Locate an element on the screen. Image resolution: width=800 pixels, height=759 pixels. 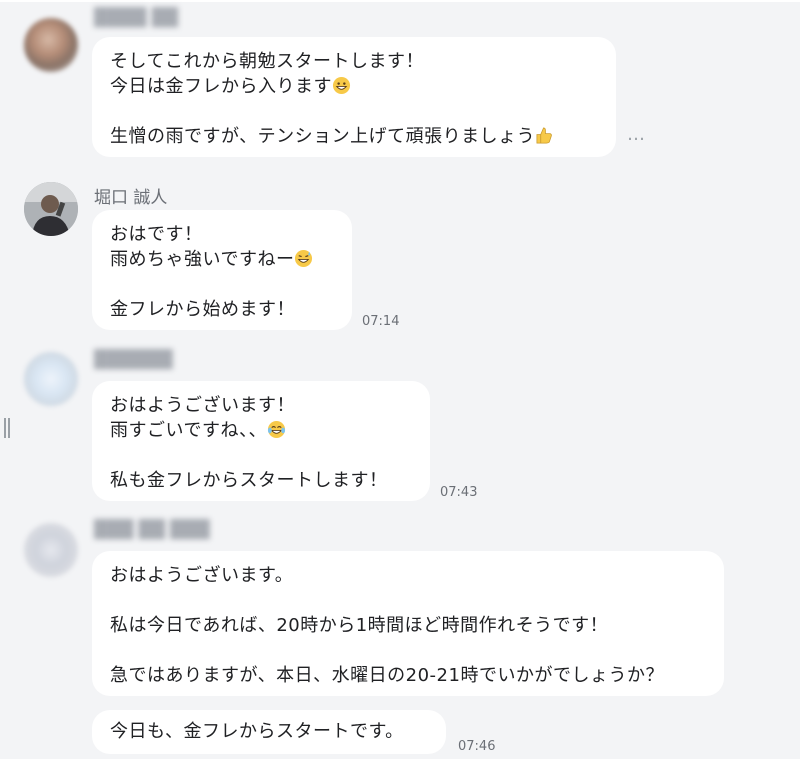
message-line: 私も金フレからスタートします！ is located at coordinates (249, 480).